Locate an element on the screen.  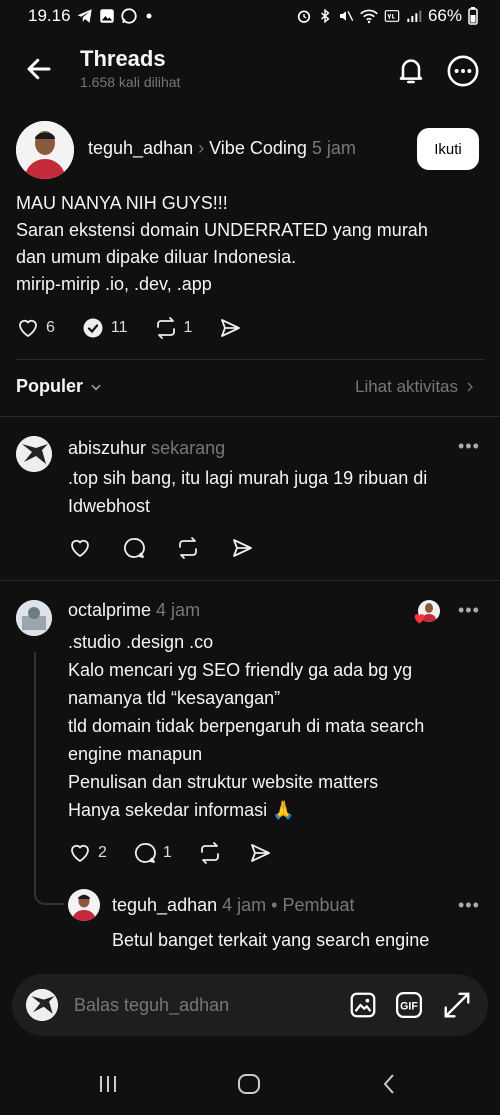
comment-time: 4 jam is located at coordinates (178, 610).